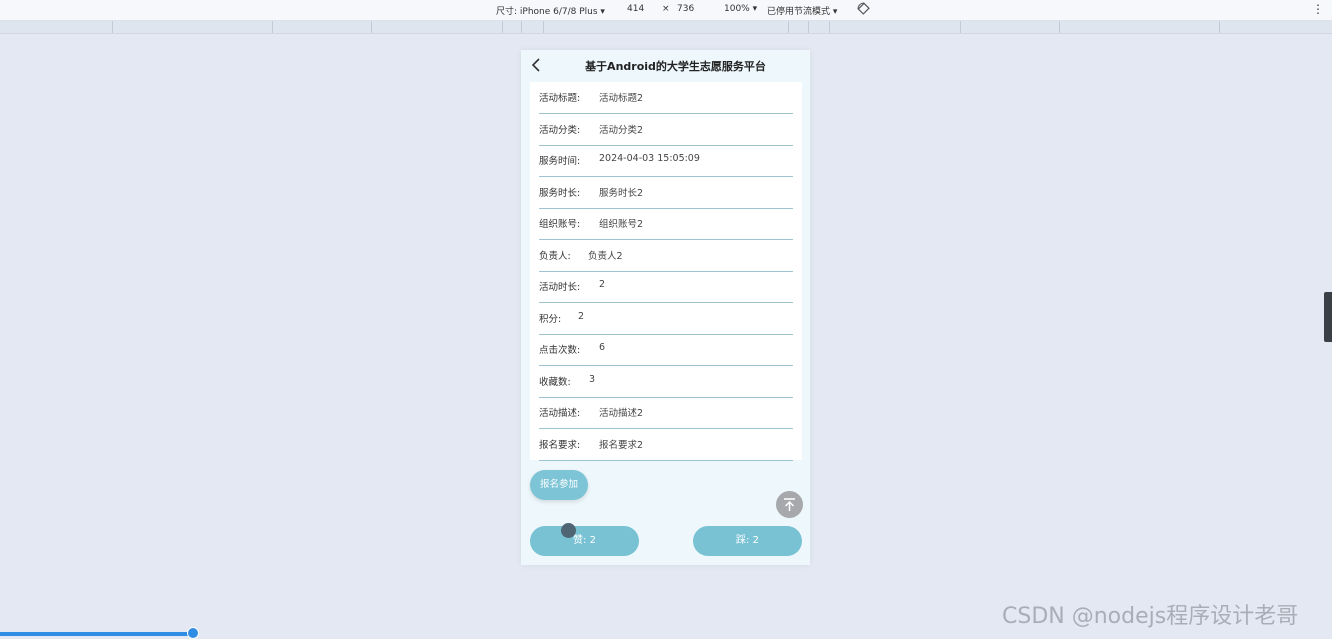 The image size is (1332, 639). What do you see at coordinates (1318, 9) in the screenshot?
I see `more-options-icon: ⋮` at bounding box center [1318, 9].